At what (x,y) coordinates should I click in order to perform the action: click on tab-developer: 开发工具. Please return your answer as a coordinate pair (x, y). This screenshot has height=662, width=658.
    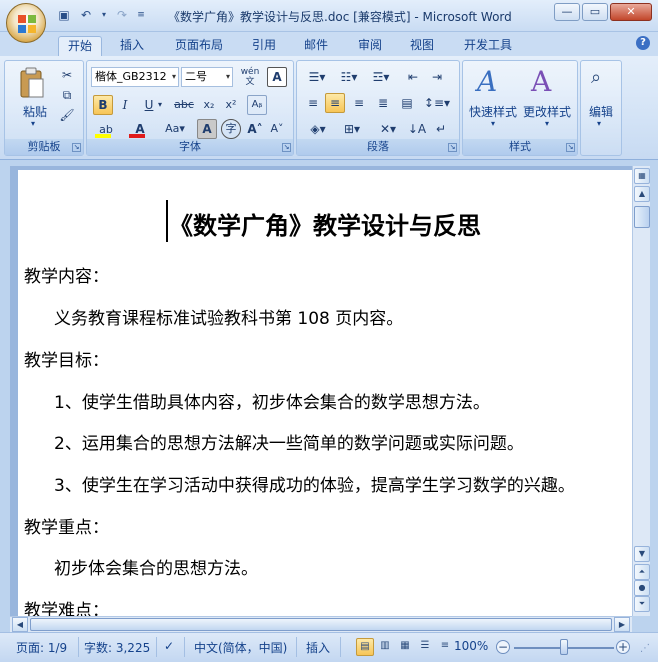
    Looking at the image, I should click on (488, 46).